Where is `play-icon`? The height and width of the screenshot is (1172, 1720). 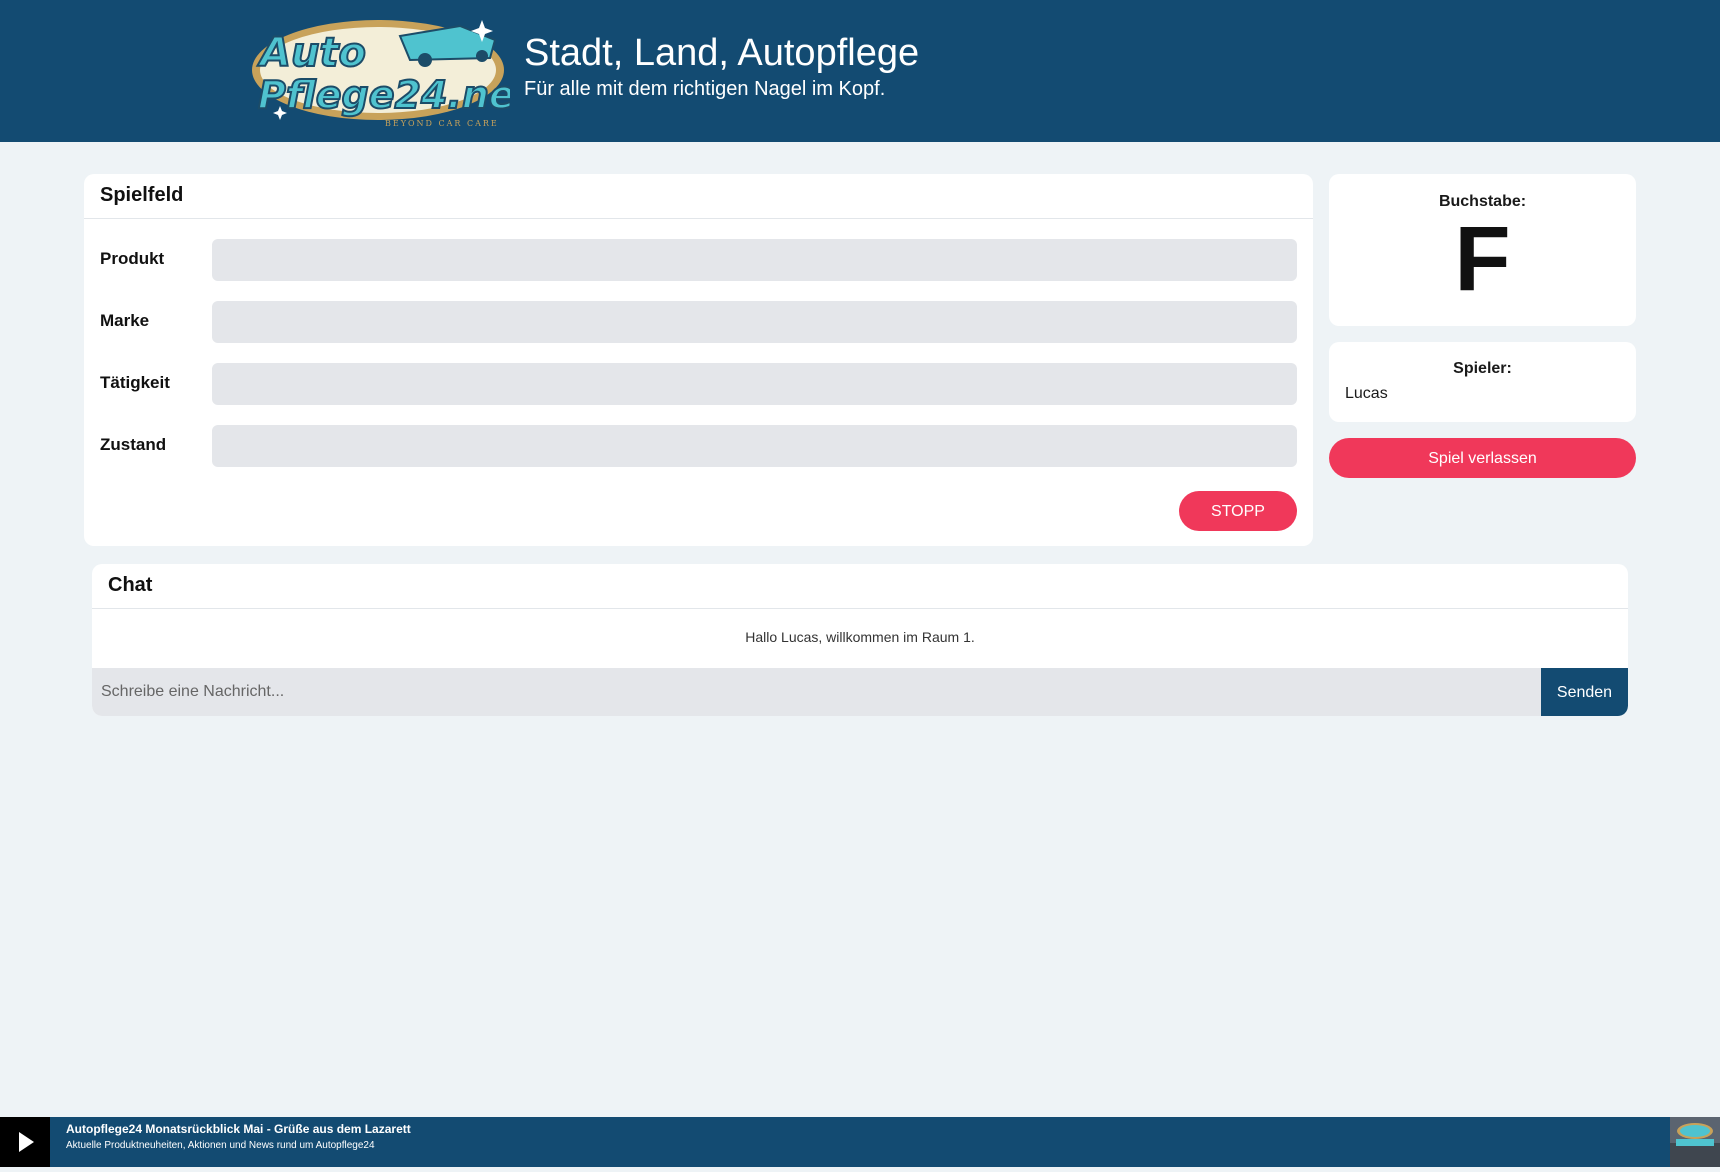 play-icon is located at coordinates (26, 1142).